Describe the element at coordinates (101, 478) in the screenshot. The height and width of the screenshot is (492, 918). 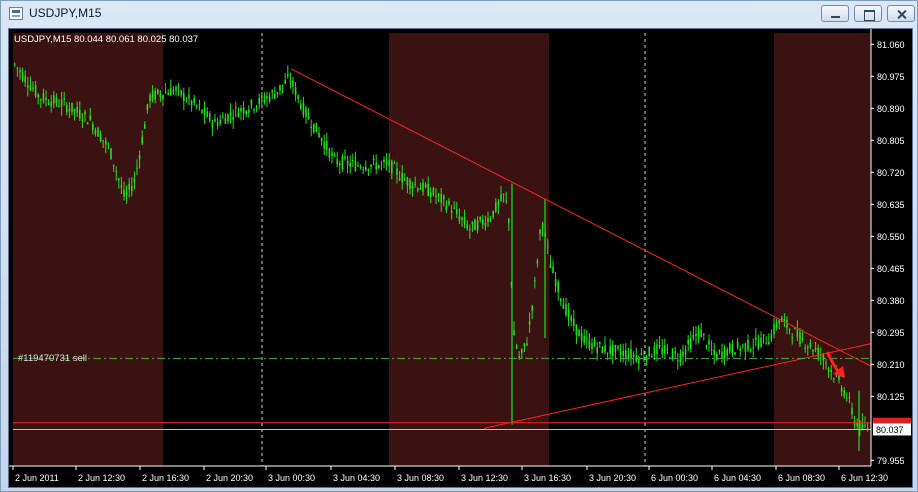
I see `time-tick-label: 2 Jun 12:30` at that location.